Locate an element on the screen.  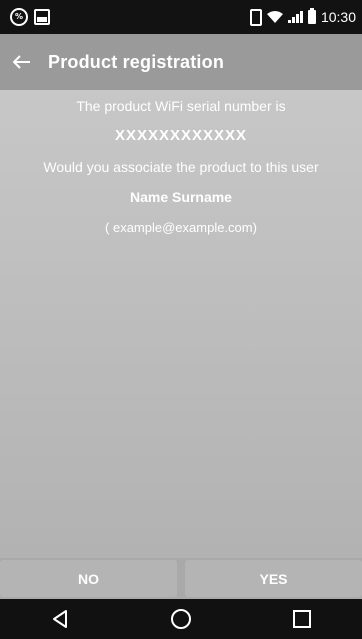
navigation-bar is located at coordinates (181, 619).